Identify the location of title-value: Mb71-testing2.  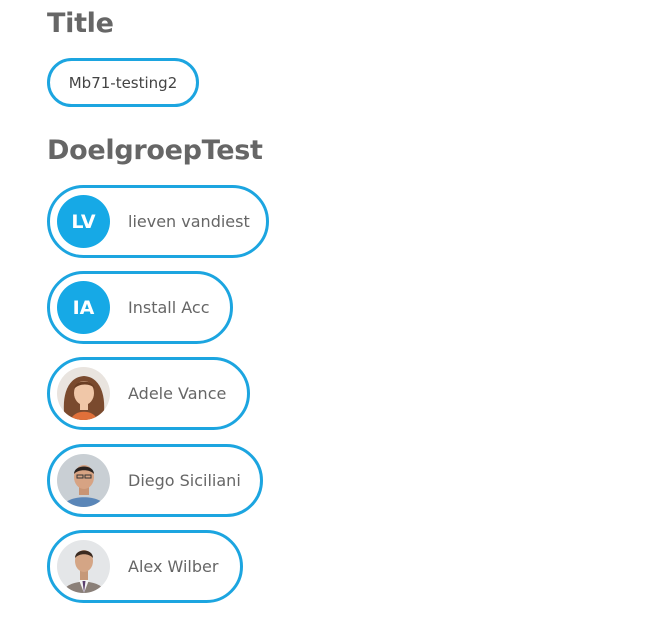
(123, 82).